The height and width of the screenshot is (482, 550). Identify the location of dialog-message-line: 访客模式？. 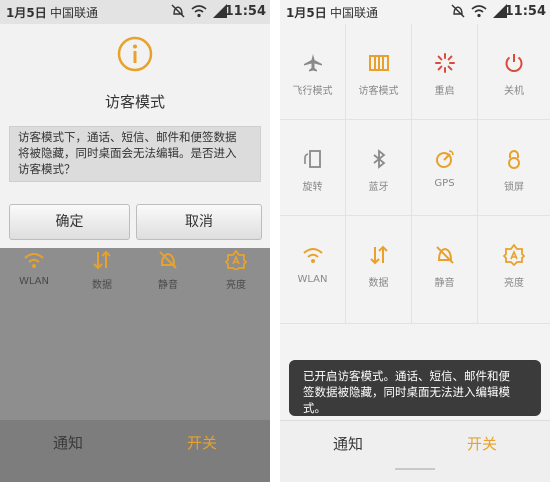
(47, 169).